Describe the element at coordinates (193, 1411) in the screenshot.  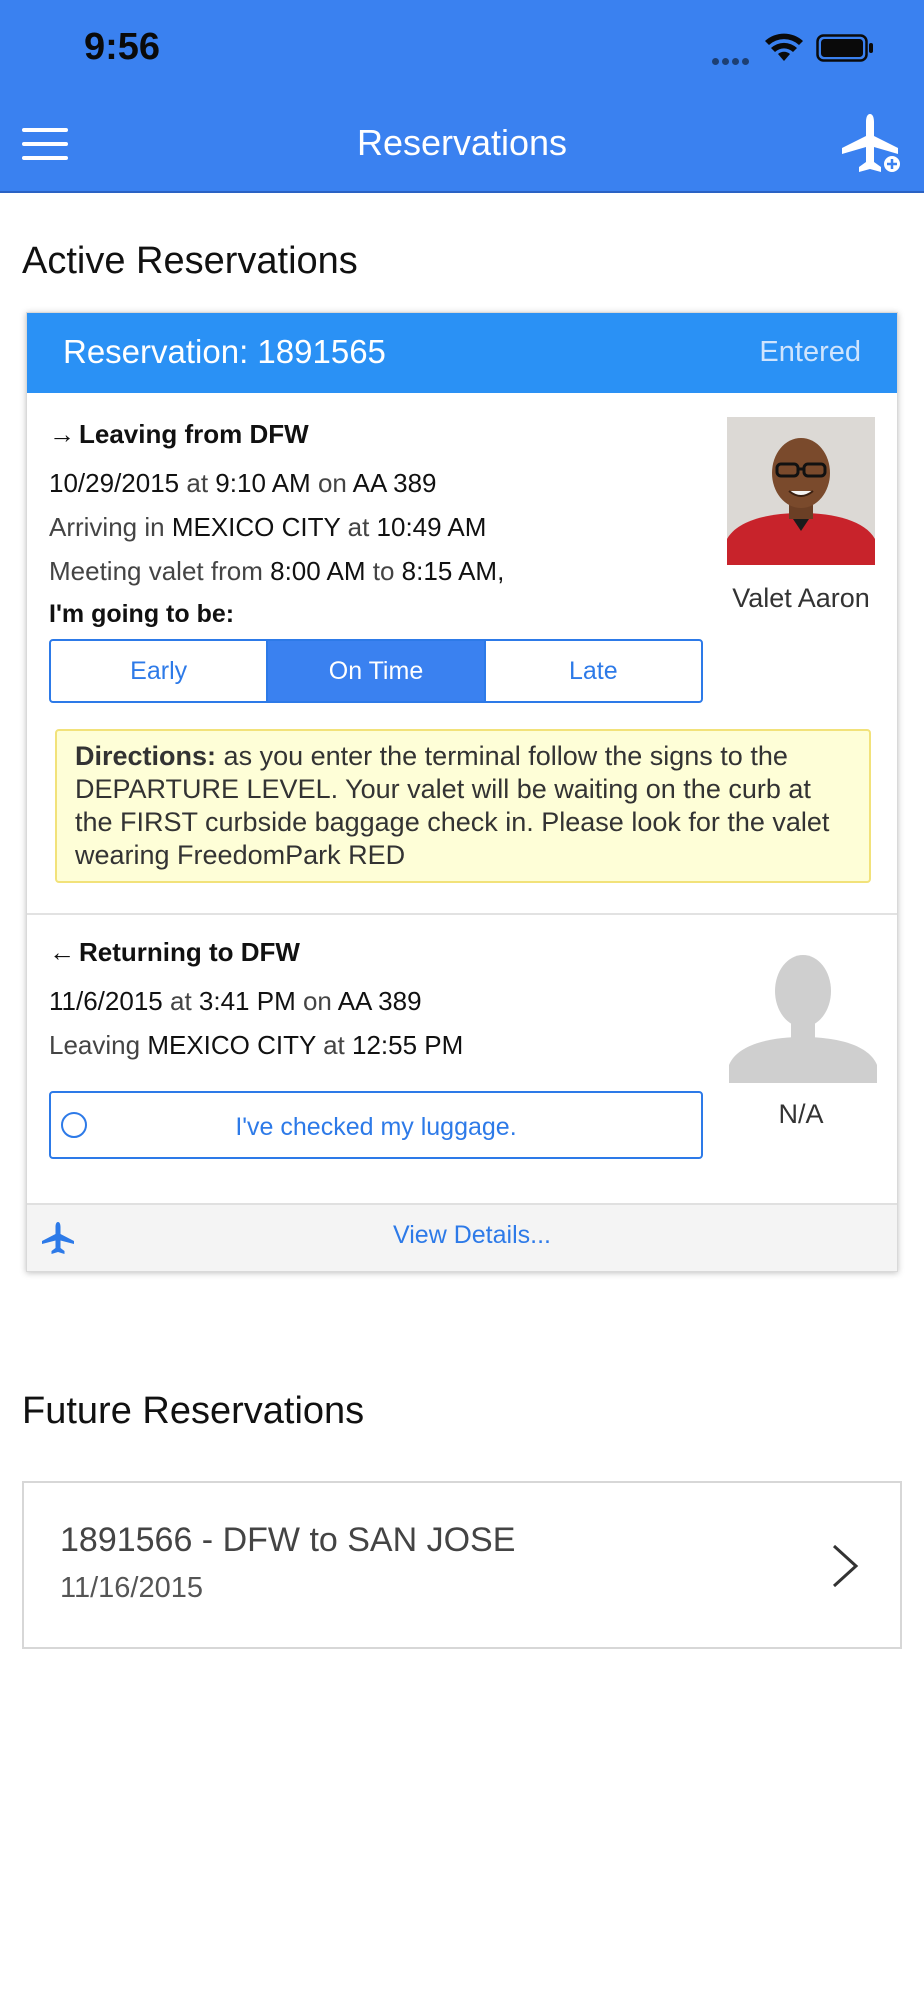
I see `future-reservations-heading: Future Reservations` at that location.